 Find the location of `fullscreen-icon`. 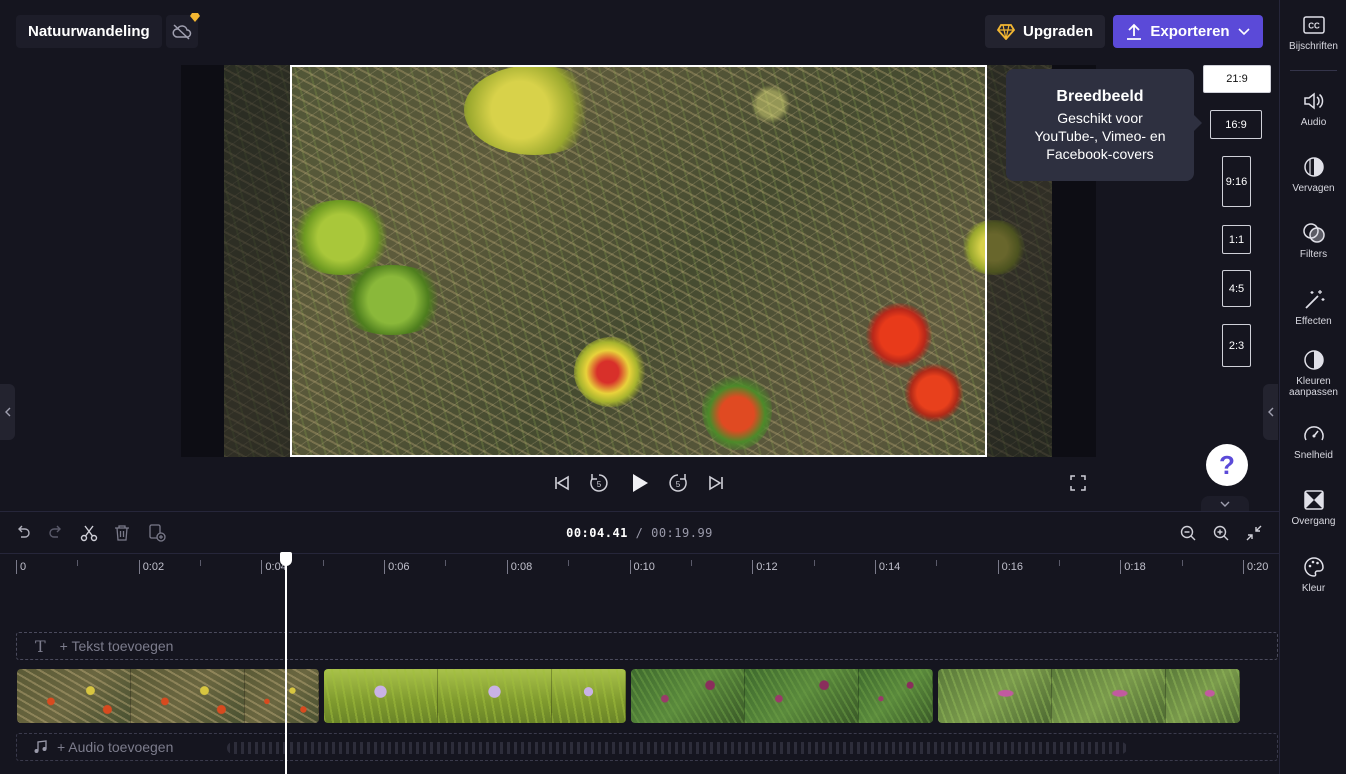

fullscreen-icon is located at coordinates (1078, 483).